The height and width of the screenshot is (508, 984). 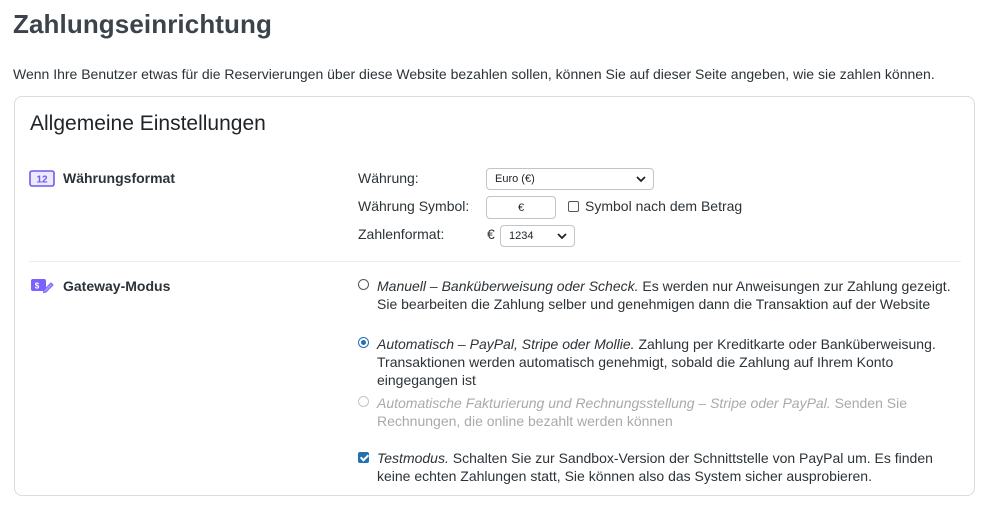 What do you see at coordinates (495, 261) in the screenshot?
I see `section-divider` at bounding box center [495, 261].